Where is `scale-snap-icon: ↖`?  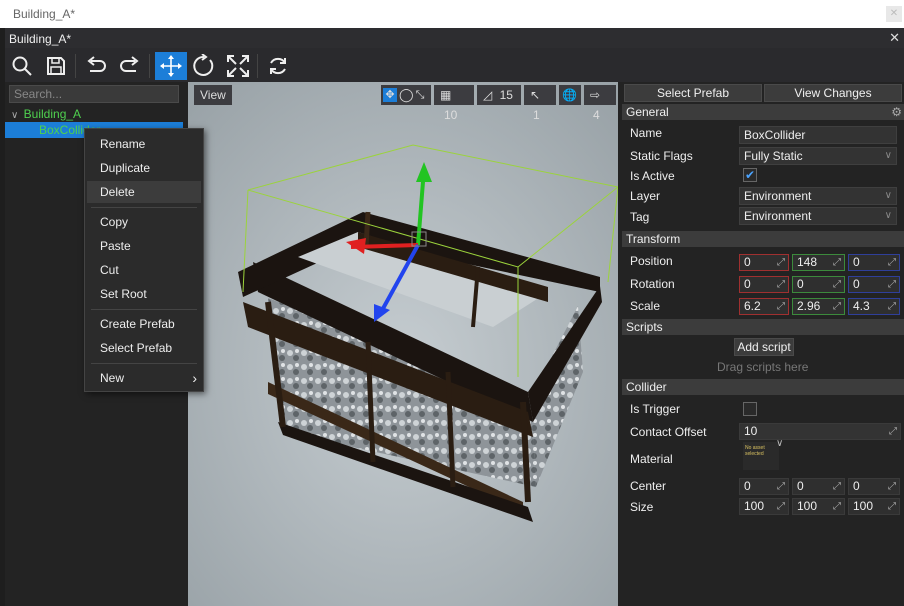
scale-snap-icon: ↖ is located at coordinates (535, 95).